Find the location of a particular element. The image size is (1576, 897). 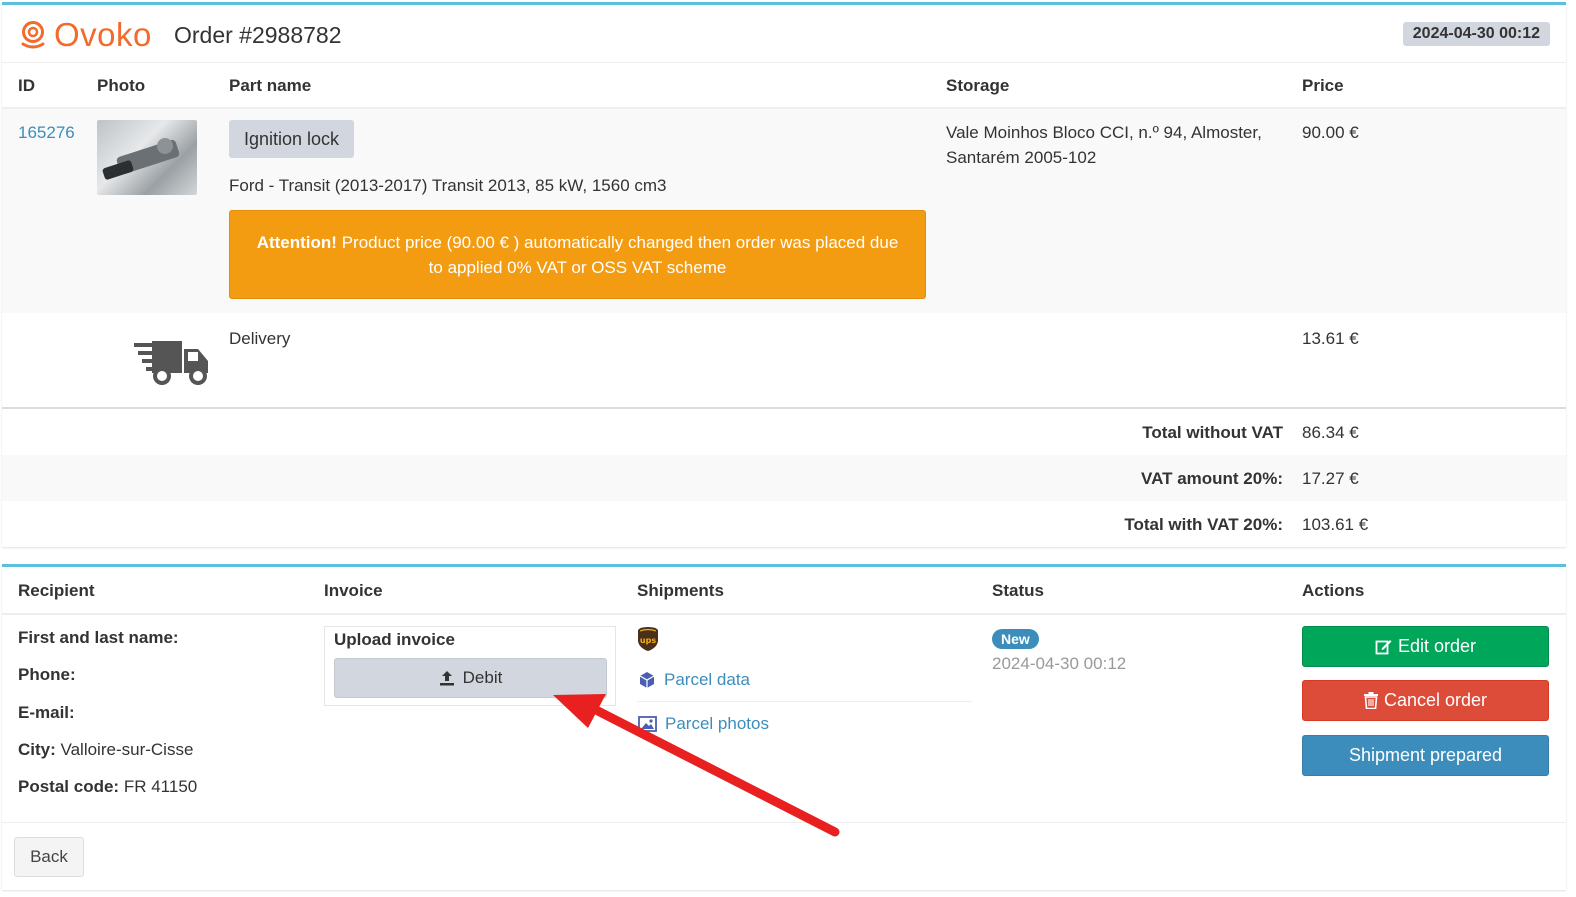

parcel-photos-link: Parcel photos is located at coordinates (703, 724).